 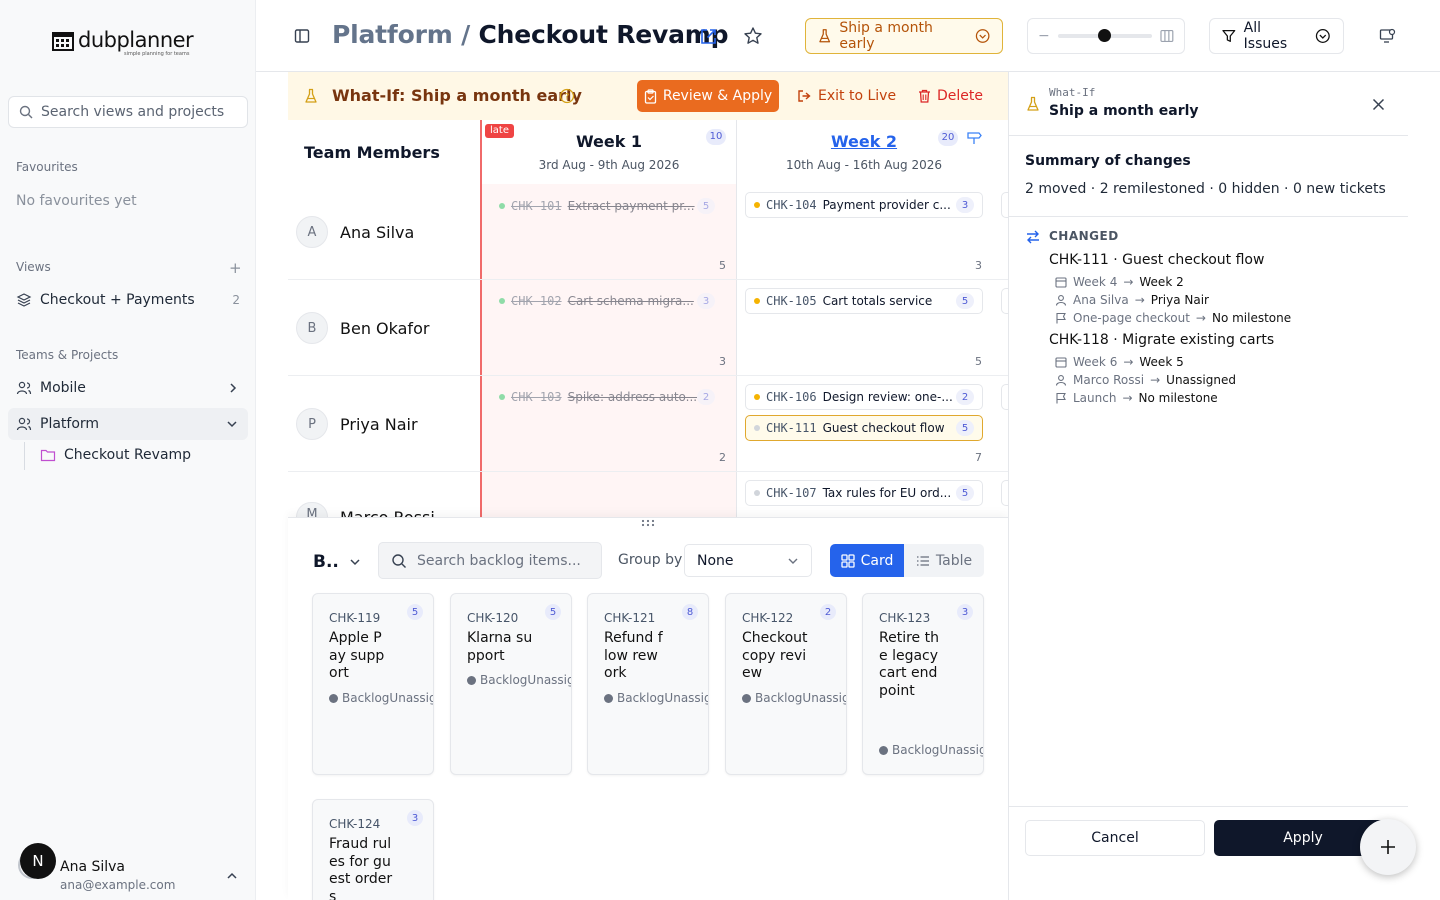 I want to click on cancel-button: Cancel, so click(x=1115, y=838).